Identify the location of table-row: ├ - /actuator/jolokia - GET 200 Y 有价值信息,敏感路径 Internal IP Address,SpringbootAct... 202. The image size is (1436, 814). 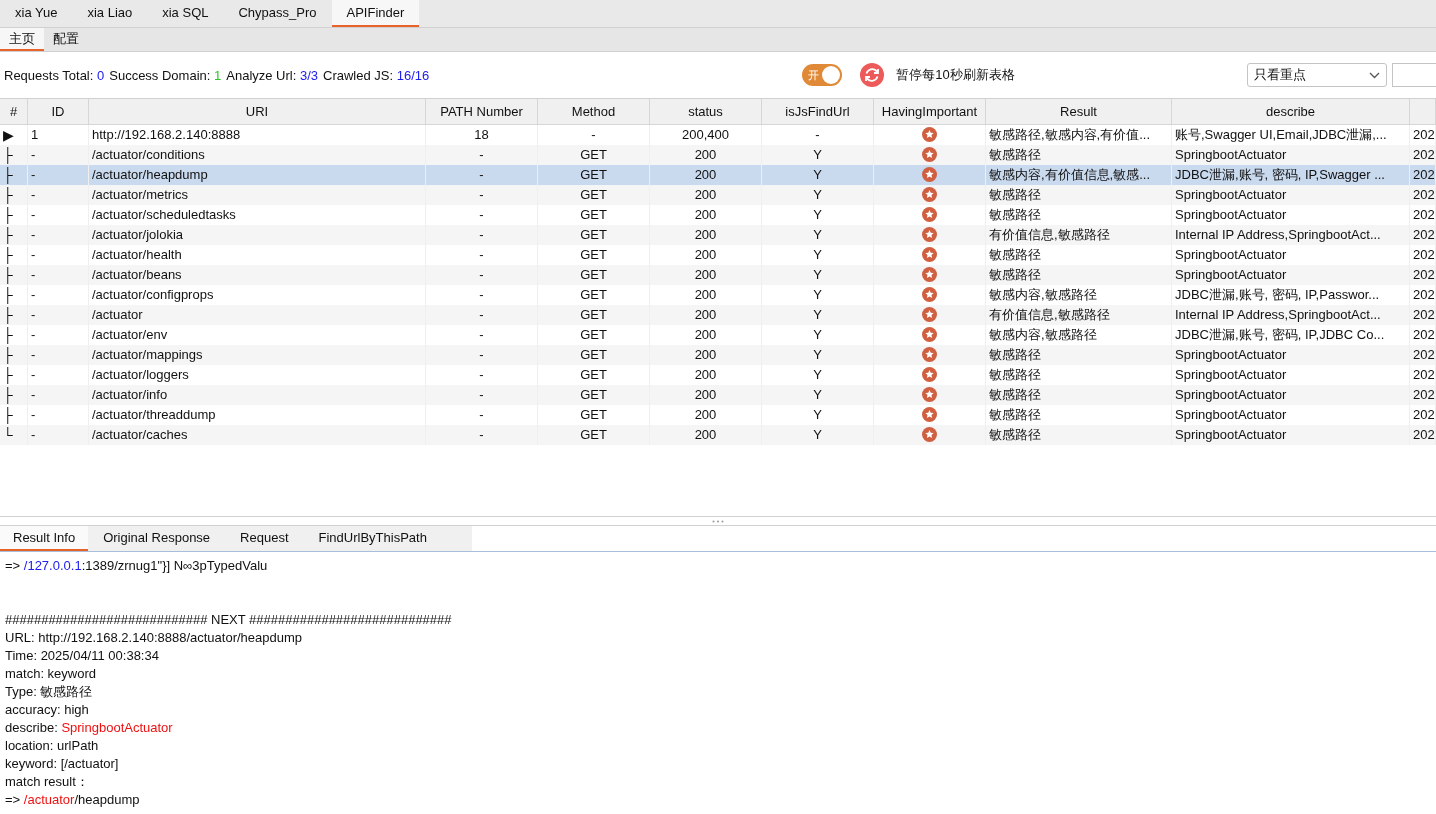
(718, 234).